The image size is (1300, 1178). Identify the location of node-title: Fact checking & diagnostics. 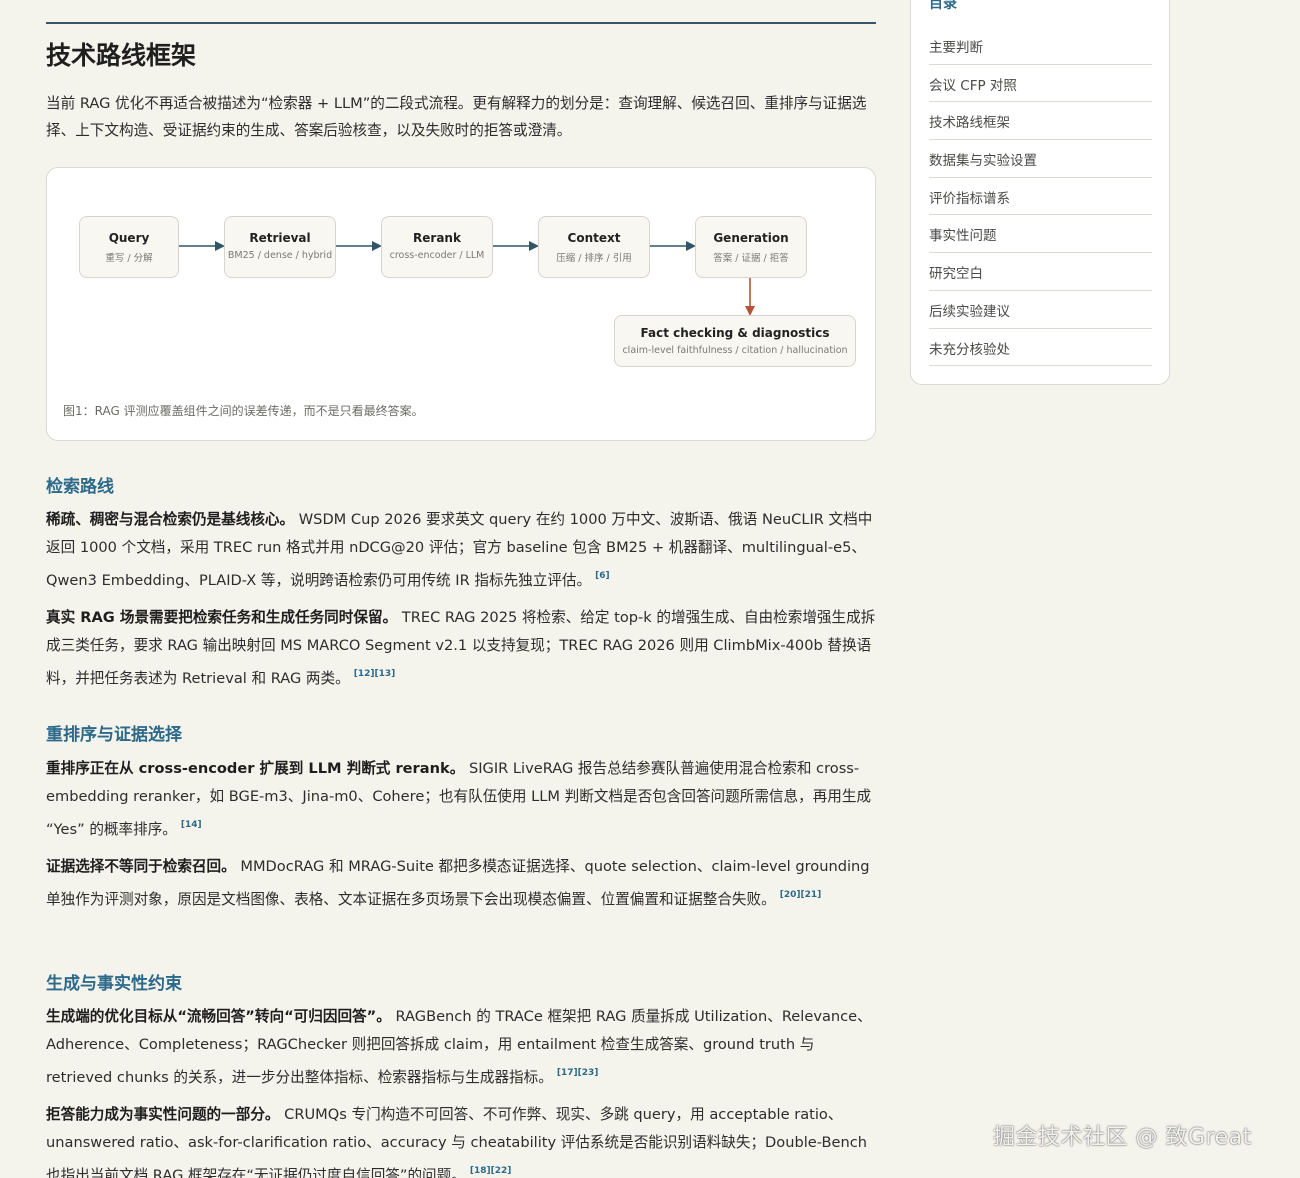
(735, 333).